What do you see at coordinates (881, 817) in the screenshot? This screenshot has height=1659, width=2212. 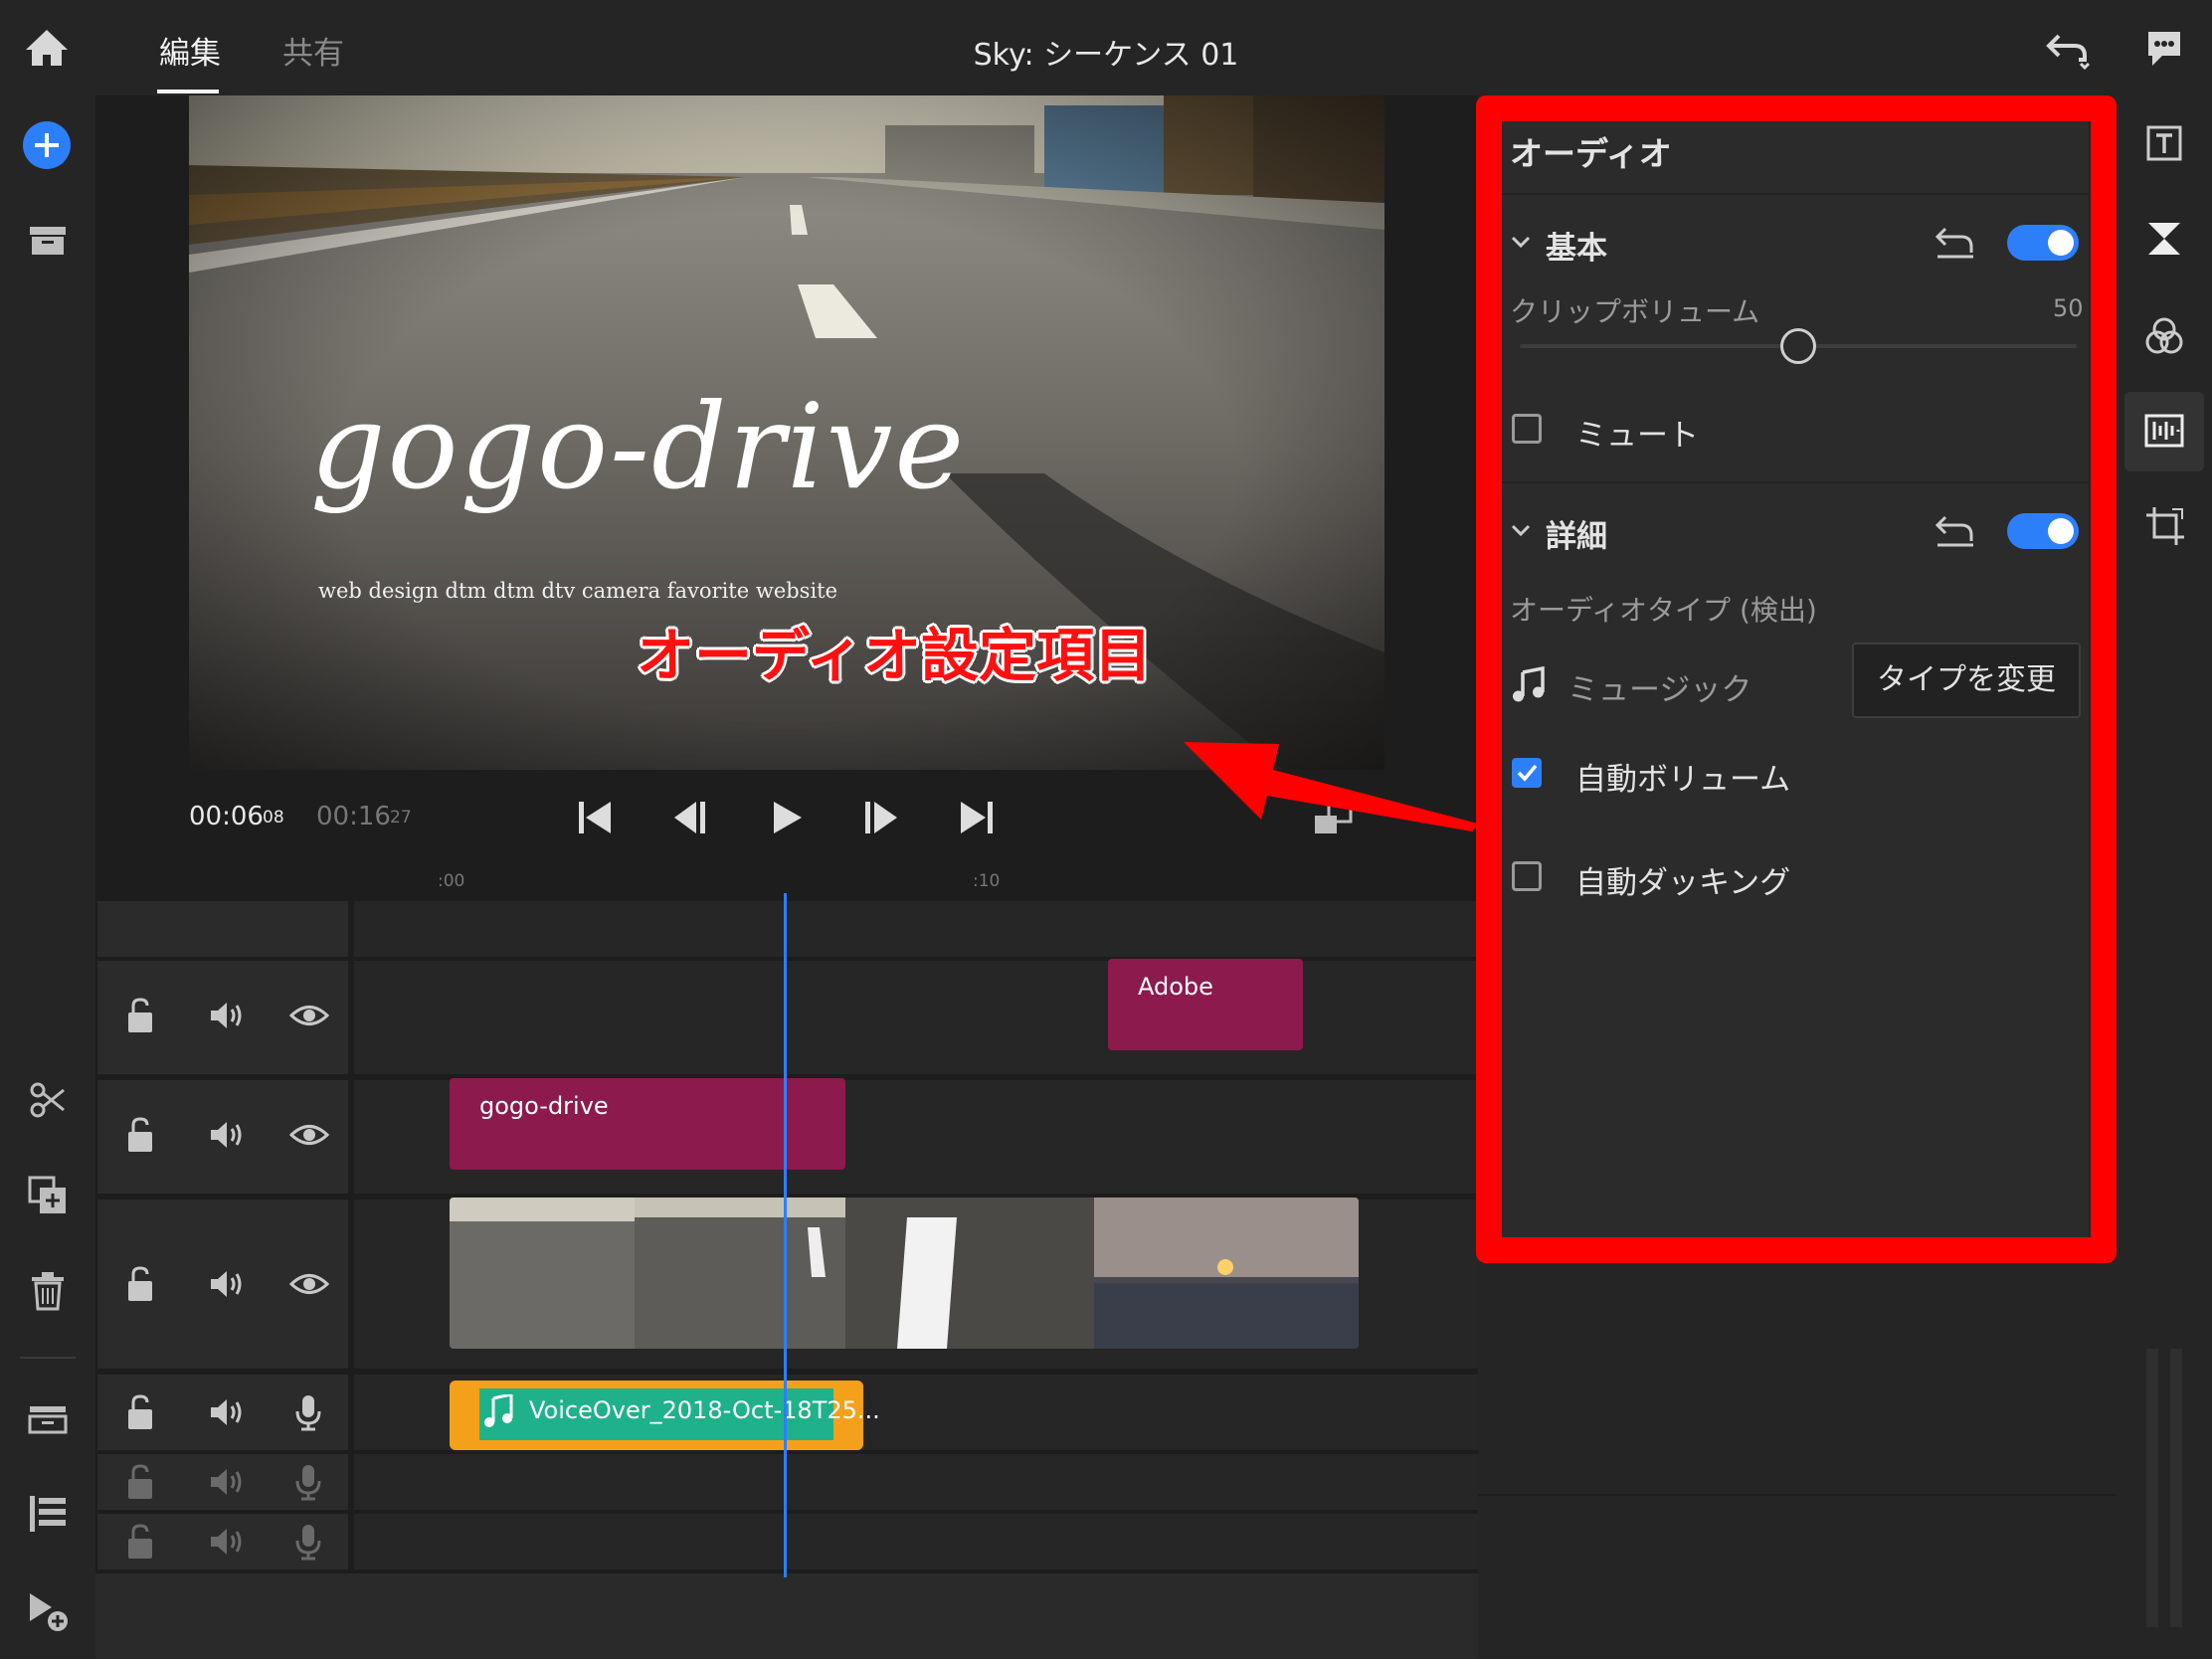 I see `step-forward-icon` at bounding box center [881, 817].